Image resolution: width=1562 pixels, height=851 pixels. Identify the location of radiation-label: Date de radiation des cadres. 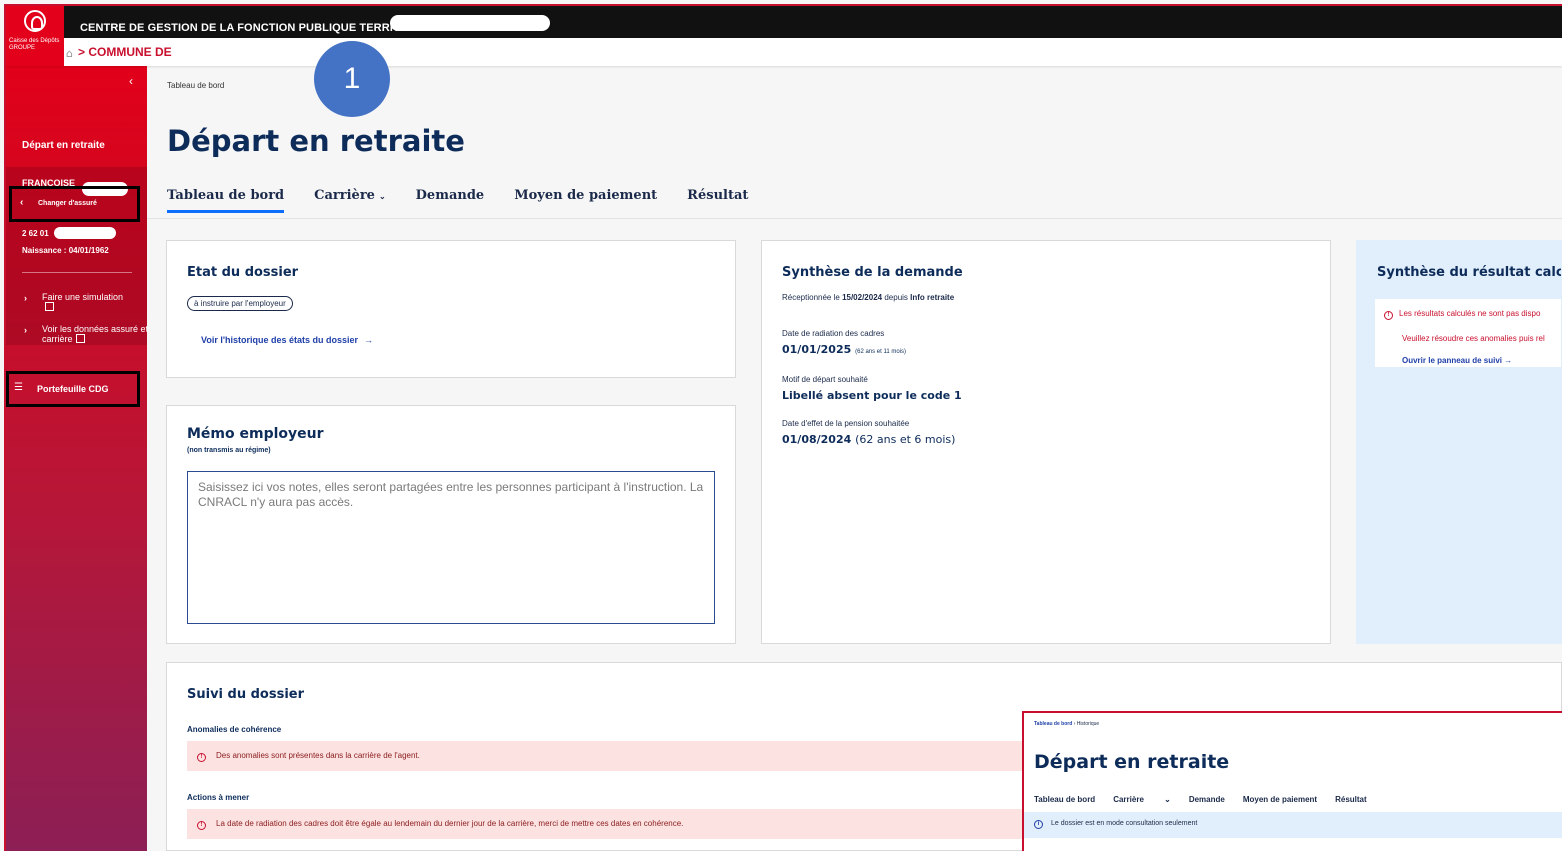
(833, 333).